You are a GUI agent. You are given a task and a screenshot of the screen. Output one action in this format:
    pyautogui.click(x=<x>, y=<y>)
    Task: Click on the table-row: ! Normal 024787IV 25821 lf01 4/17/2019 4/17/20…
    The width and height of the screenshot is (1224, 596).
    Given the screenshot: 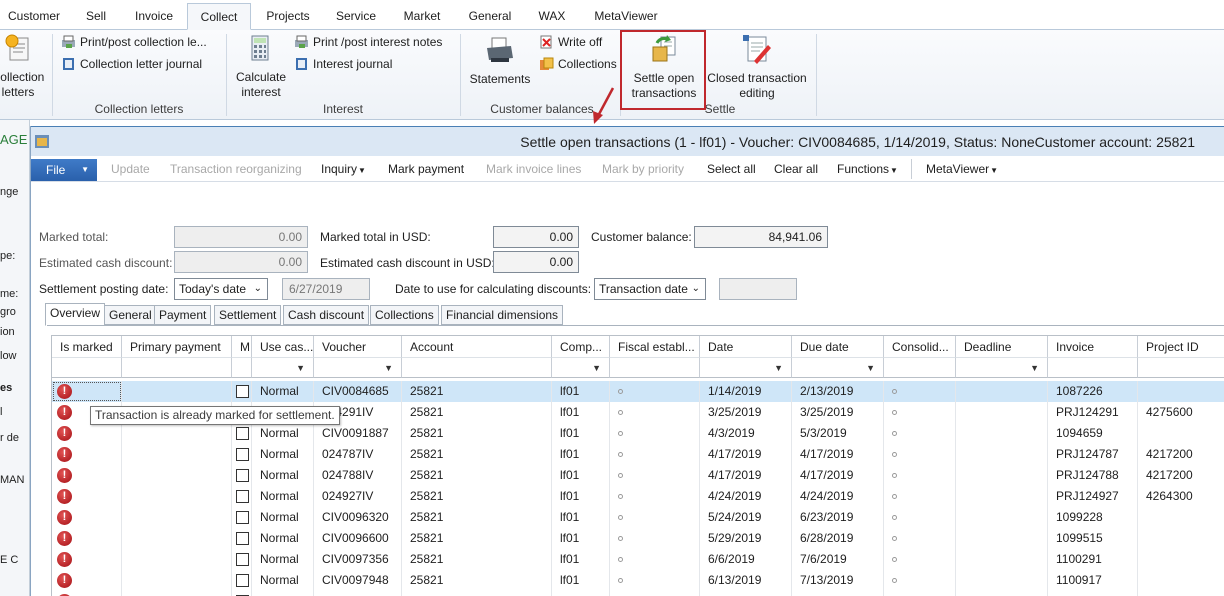 What is the action you would take?
    pyautogui.click(x=638, y=454)
    